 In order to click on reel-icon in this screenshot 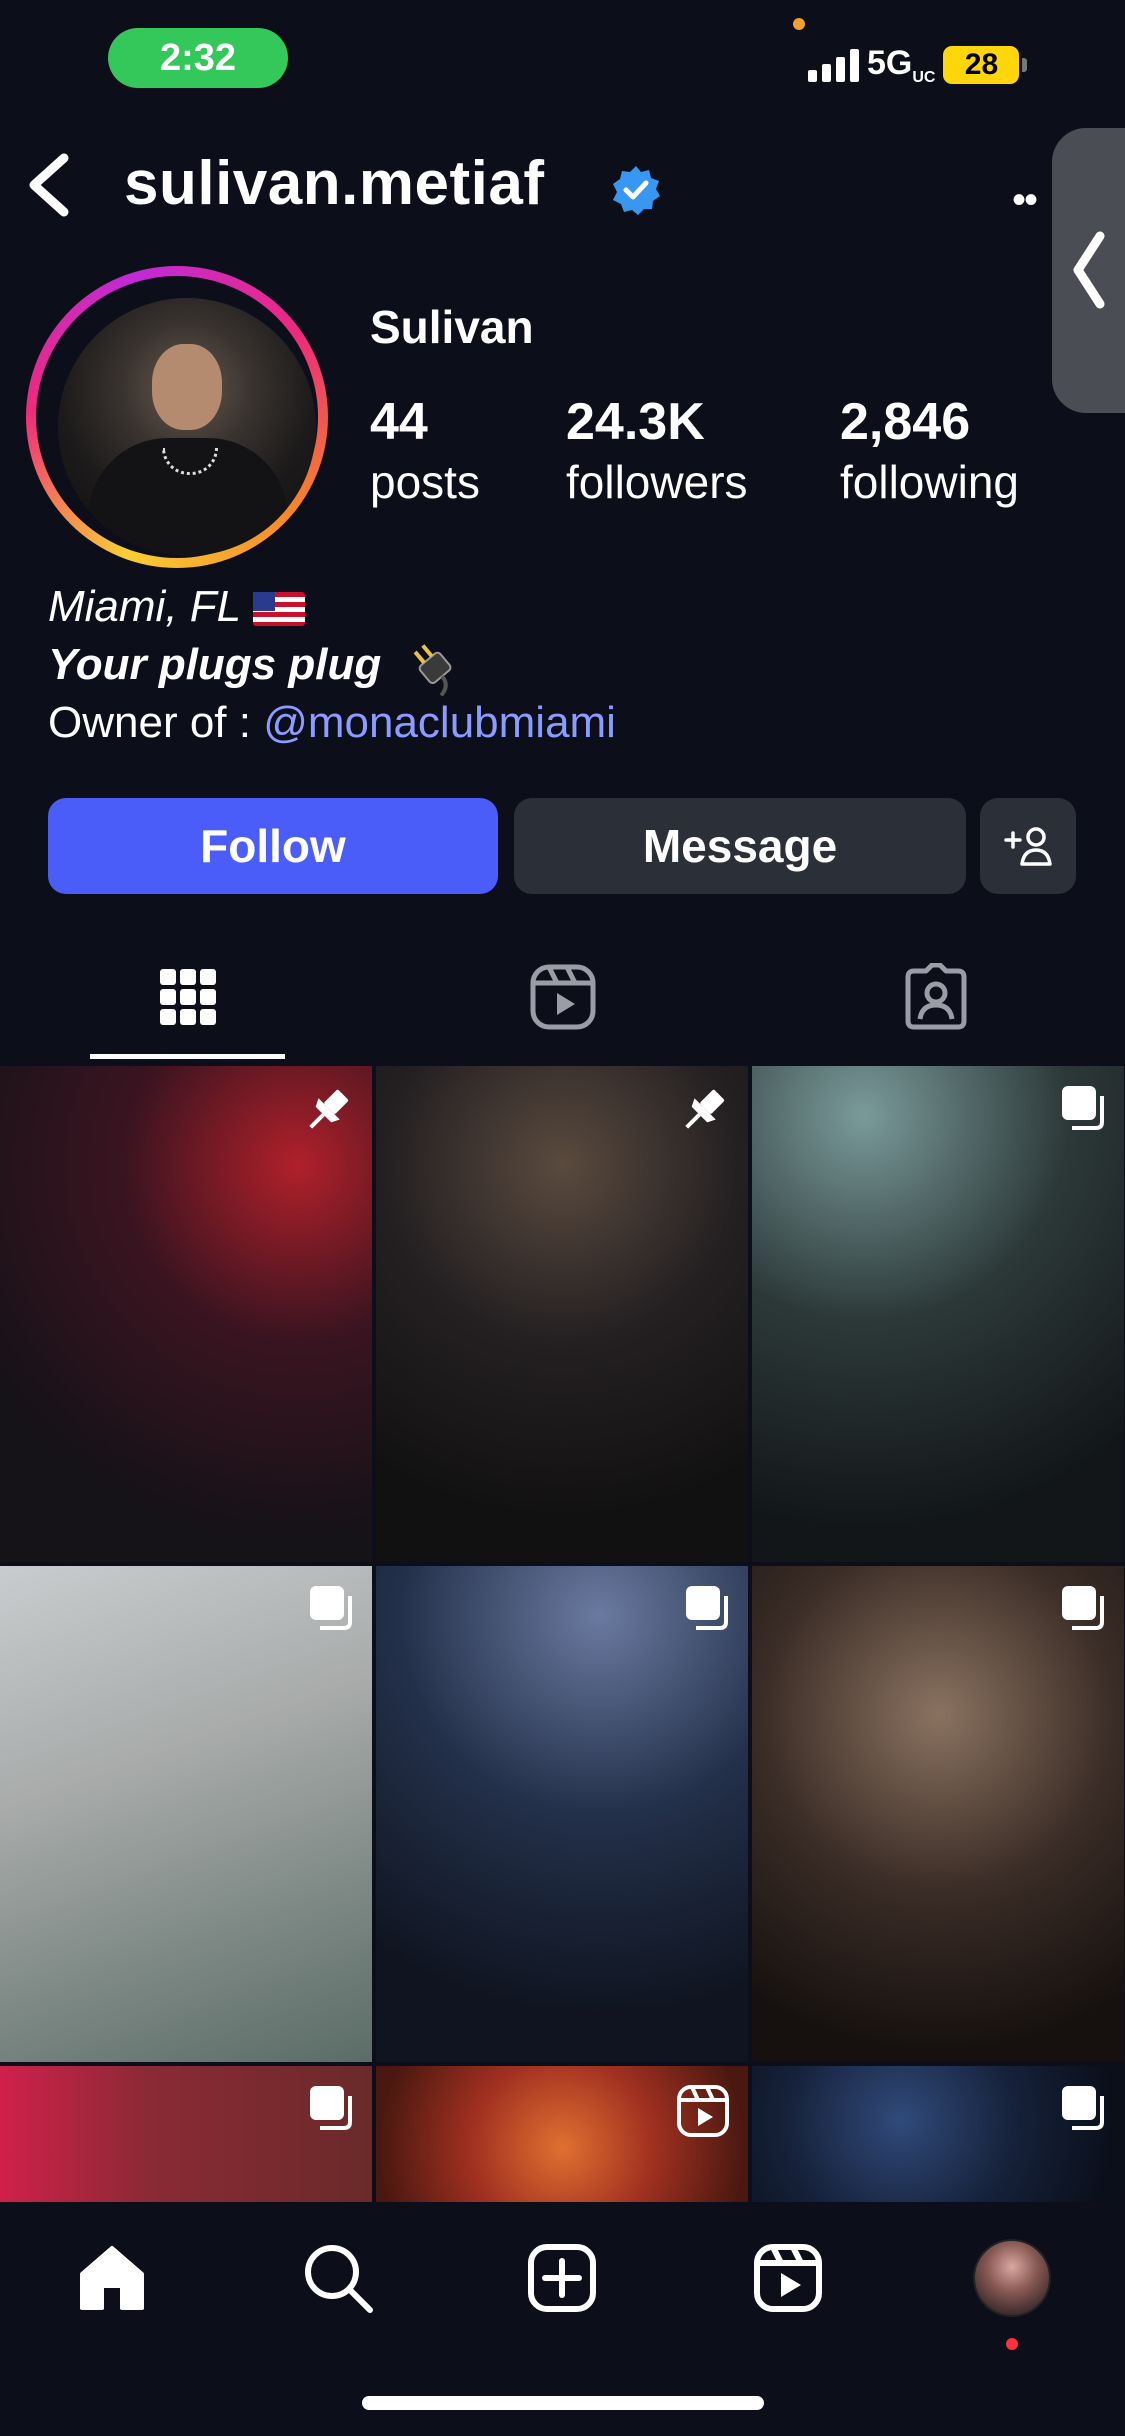, I will do `click(703, 2113)`.